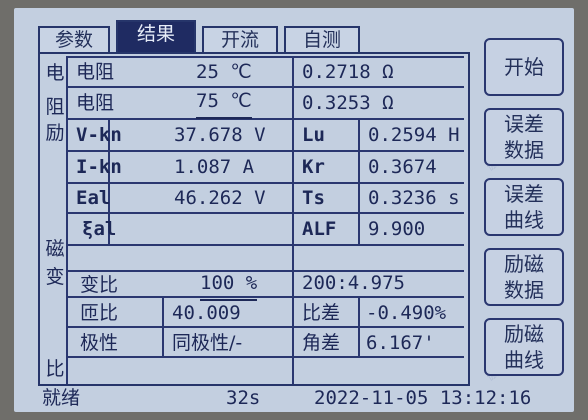 The height and width of the screenshot is (420, 588). Describe the element at coordinates (243, 398) in the screenshot. I see `elapsed-time: 32s` at that location.